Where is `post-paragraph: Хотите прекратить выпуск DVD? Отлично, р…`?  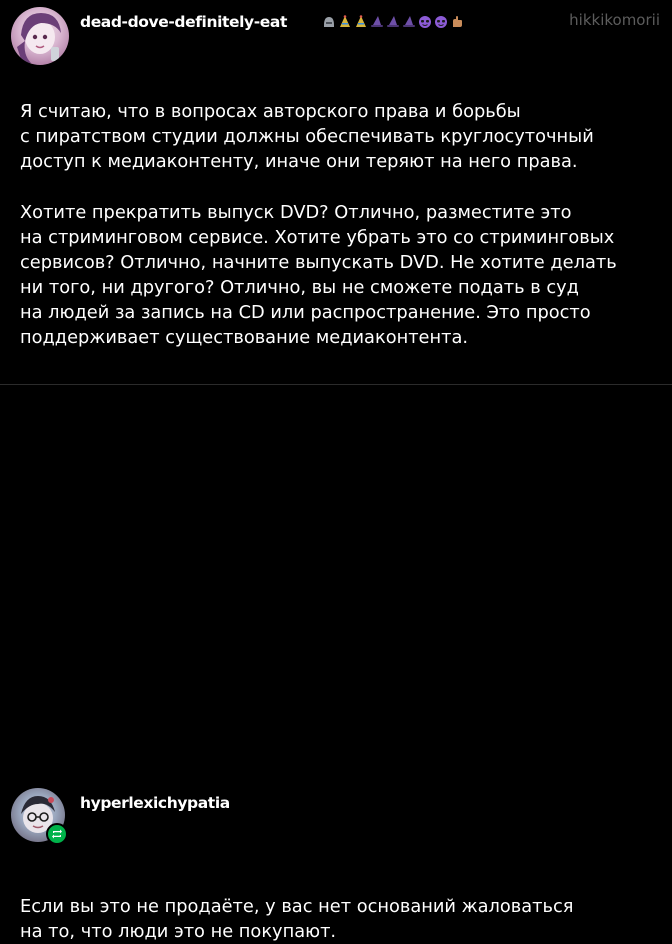
post-paragraph: Хотите прекратить выпуск DVD? Отлично, р… is located at coordinates (318, 275).